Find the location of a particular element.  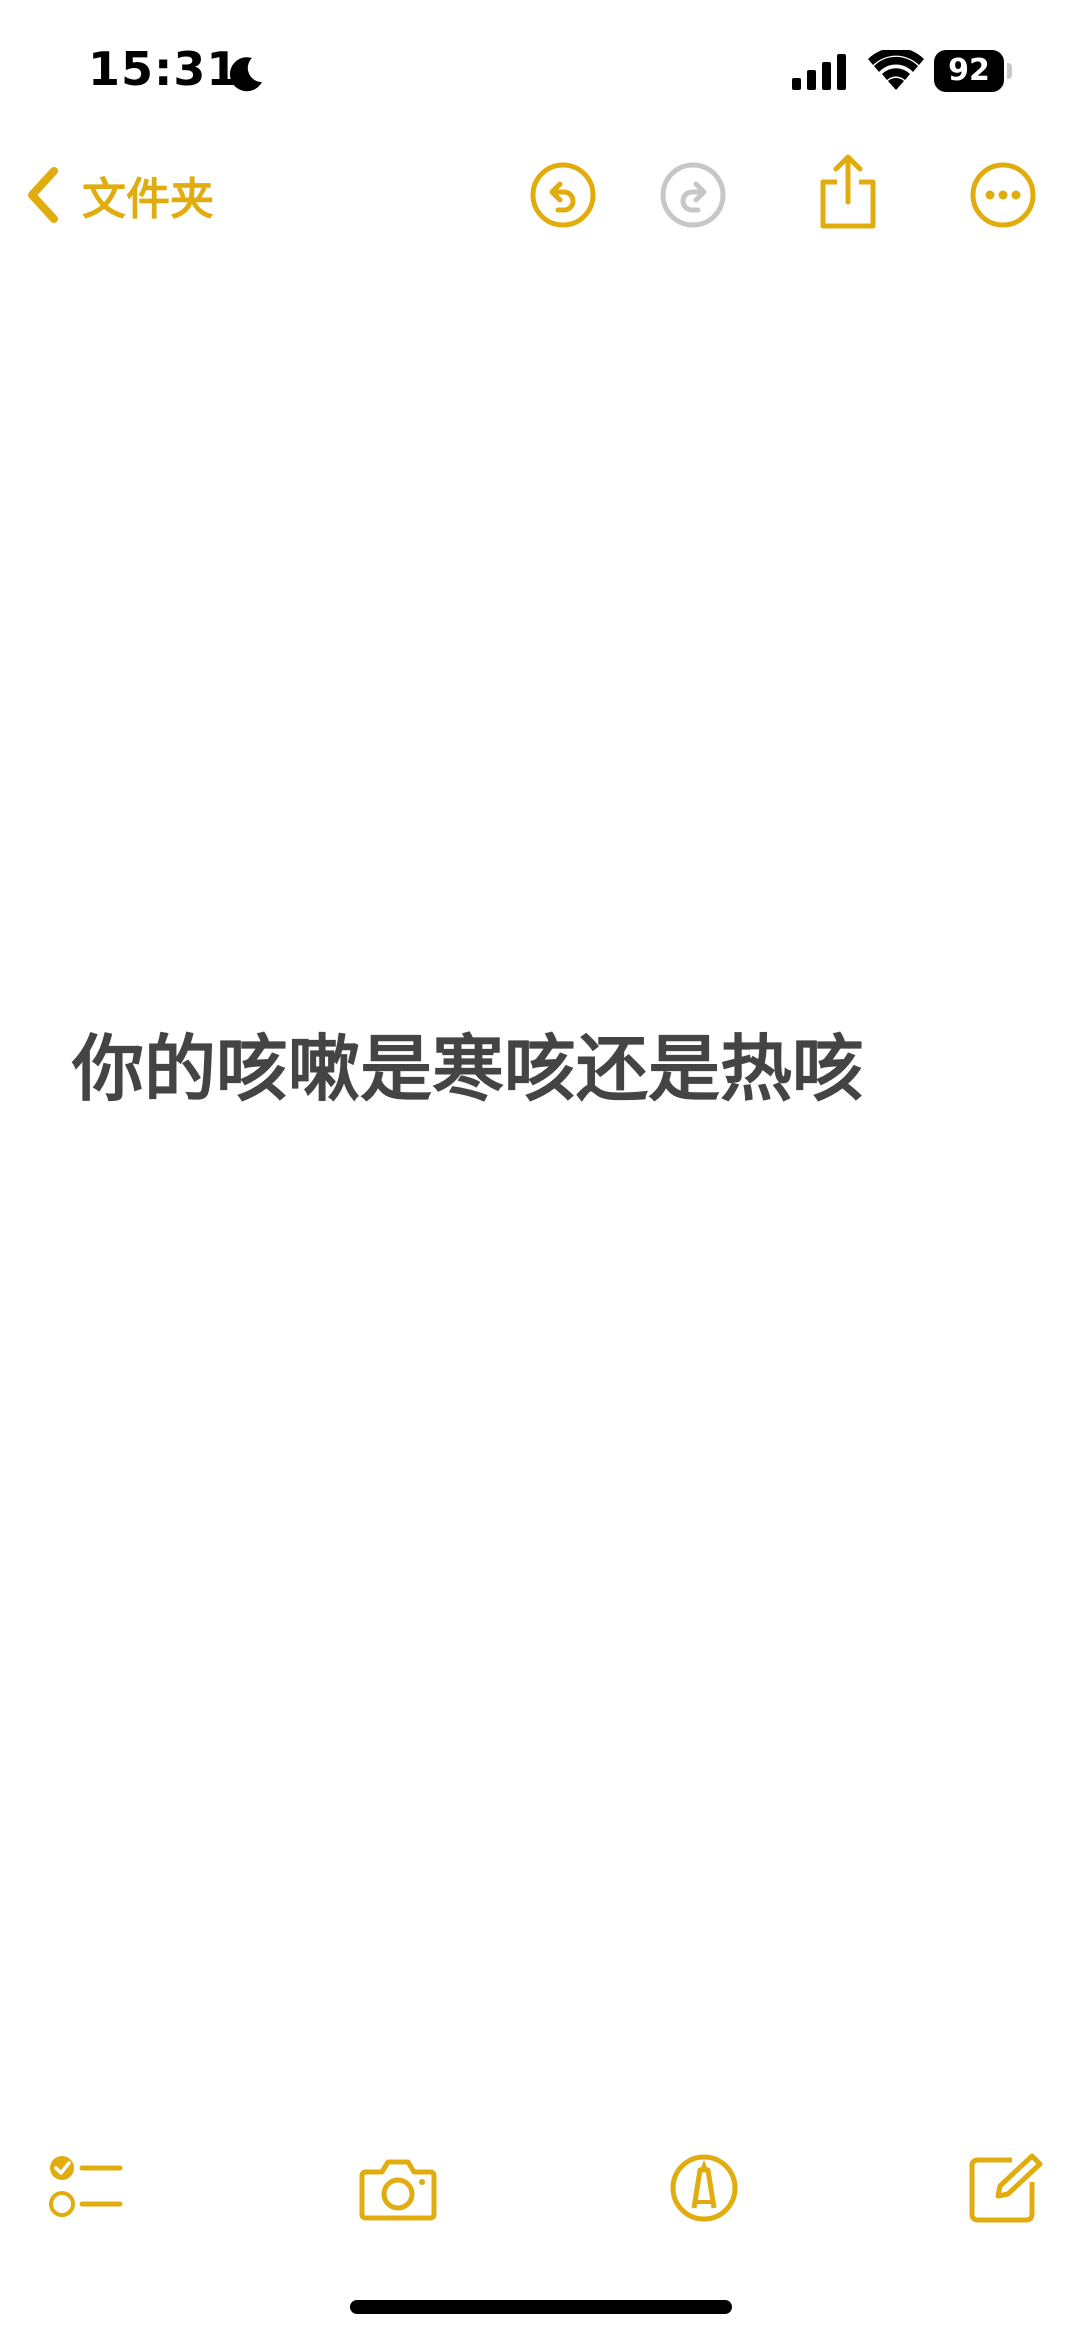

home-indicator is located at coordinates (541, 2307).